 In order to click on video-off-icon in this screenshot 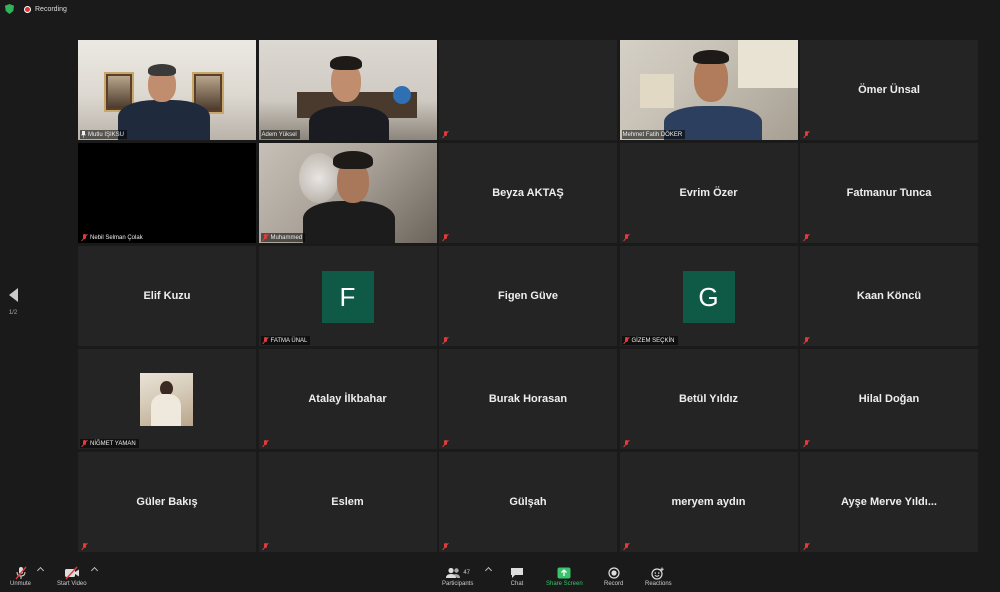, I will do `click(72, 573)`.